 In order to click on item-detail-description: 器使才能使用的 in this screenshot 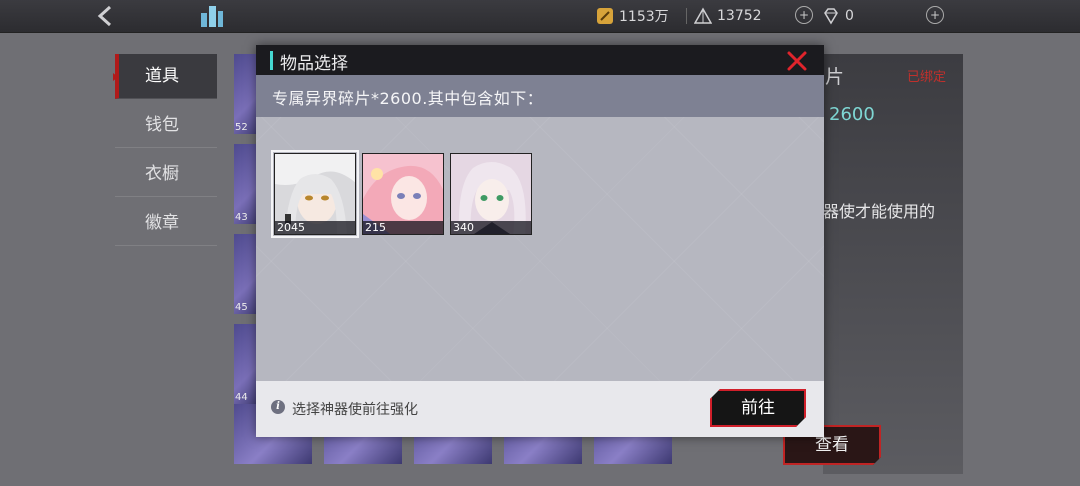, I will do `click(879, 211)`.